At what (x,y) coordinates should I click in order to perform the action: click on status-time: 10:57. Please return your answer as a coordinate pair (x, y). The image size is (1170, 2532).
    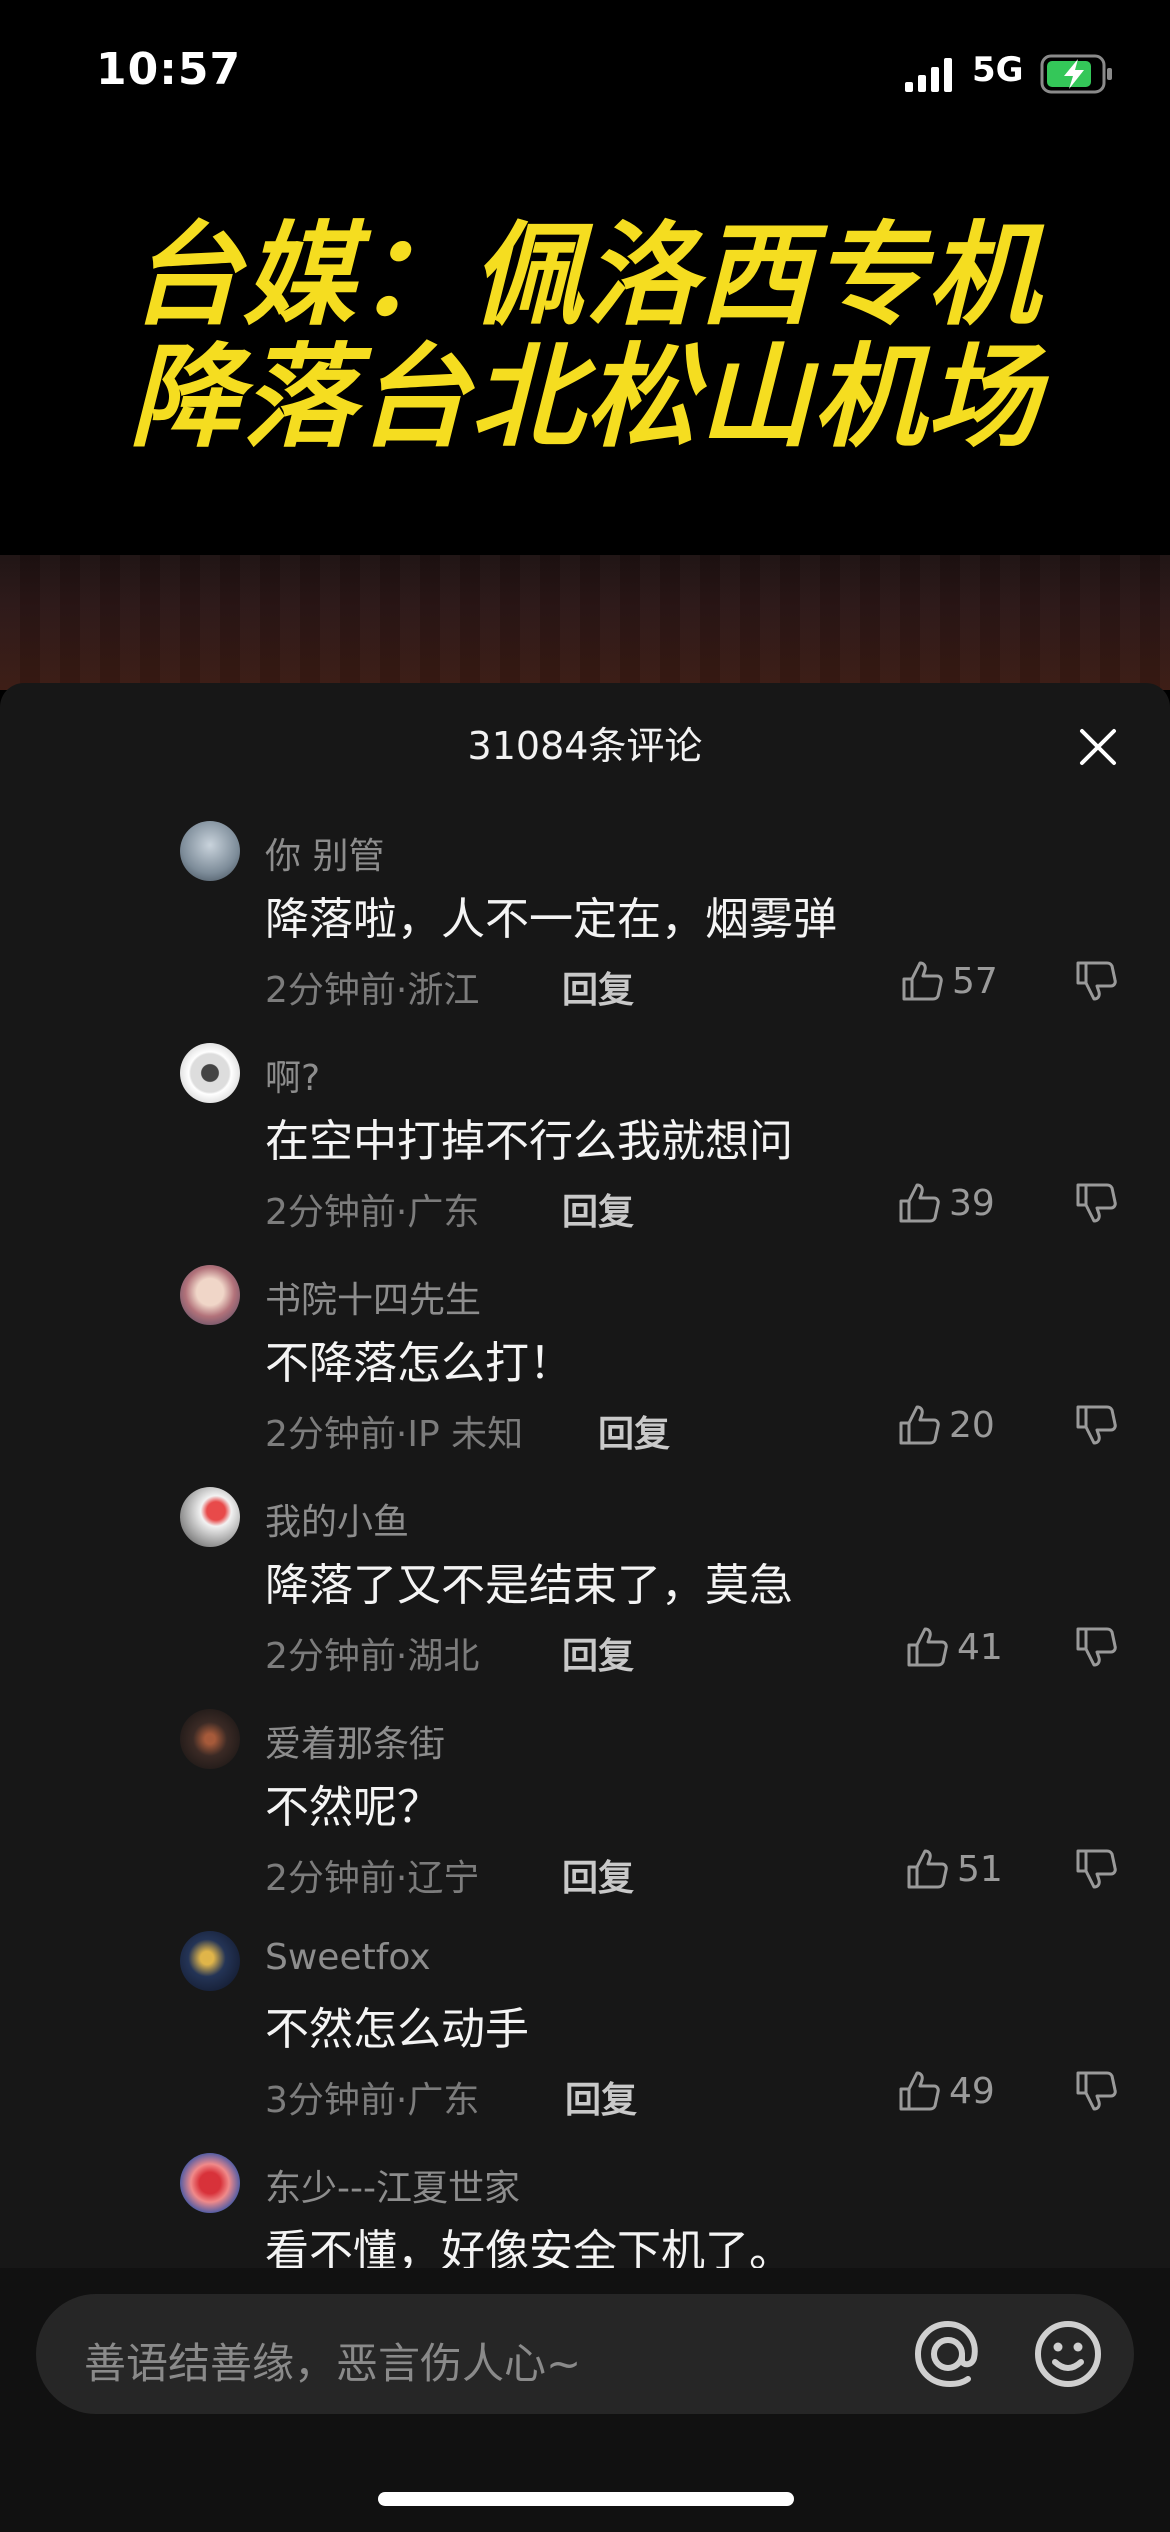
    Looking at the image, I should click on (169, 69).